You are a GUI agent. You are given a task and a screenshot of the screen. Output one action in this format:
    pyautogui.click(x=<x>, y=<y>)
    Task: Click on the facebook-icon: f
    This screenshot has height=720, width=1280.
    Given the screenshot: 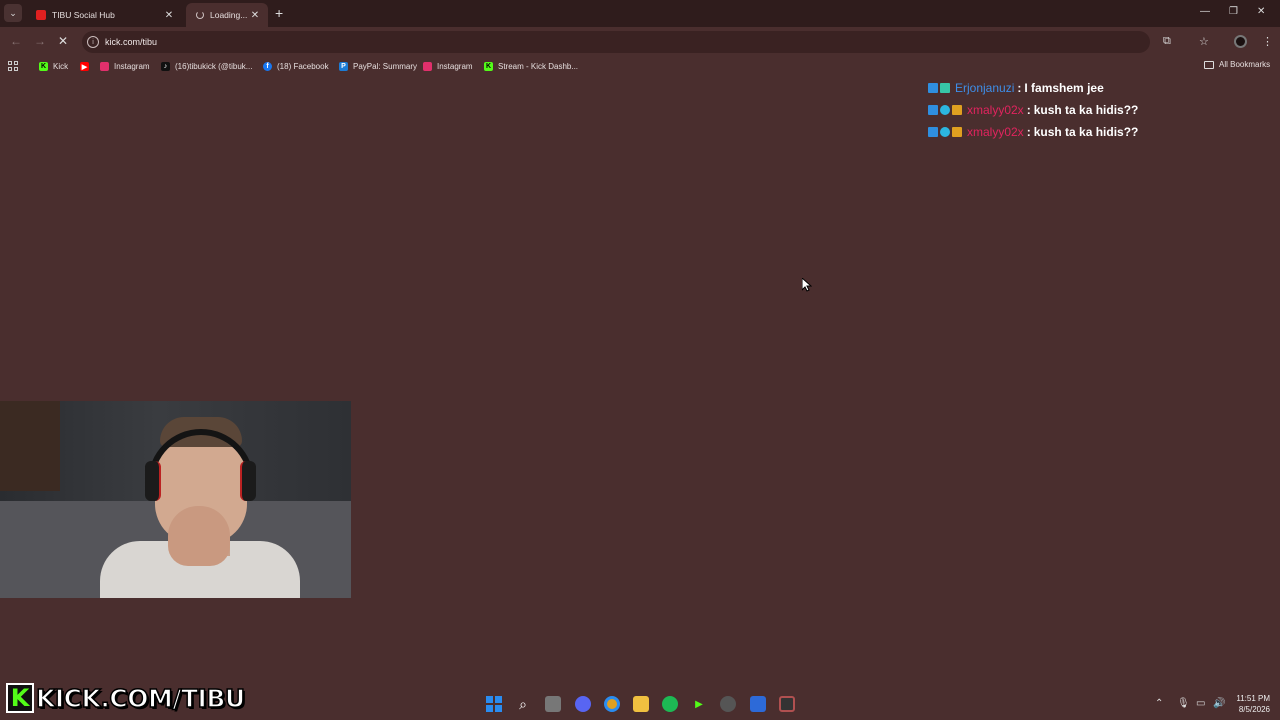 What is the action you would take?
    pyautogui.click(x=267, y=66)
    